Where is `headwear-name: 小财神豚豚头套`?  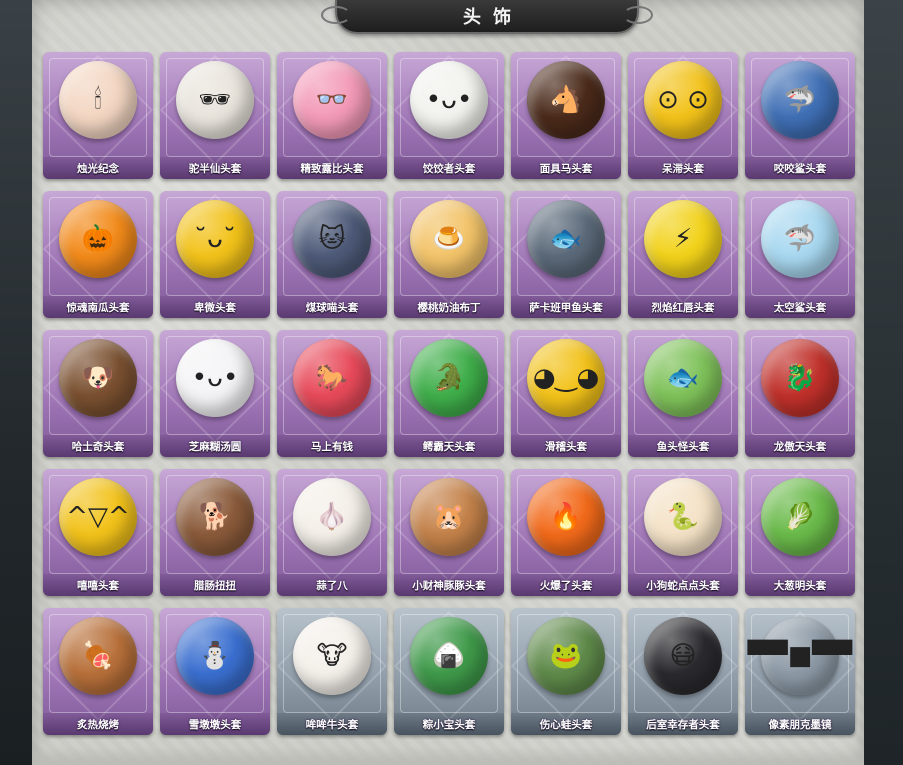 headwear-name: 小财神豚豚头套 is located at coordinates (449, 585).